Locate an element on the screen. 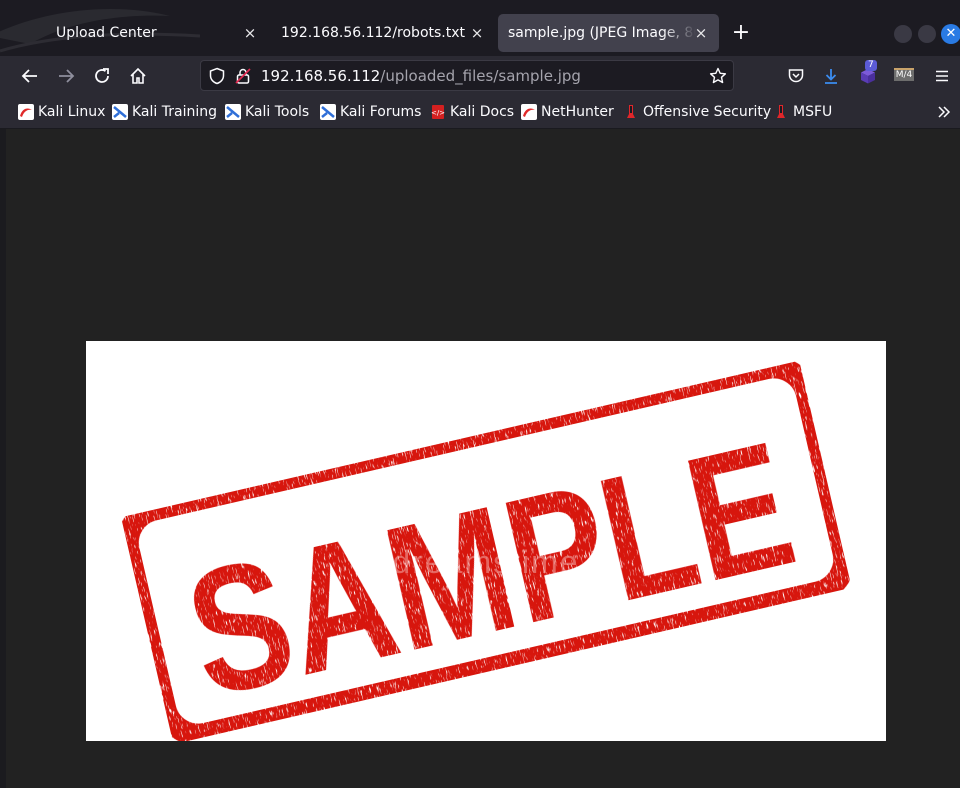  pocket-icon is located at coordinates (796, 76).